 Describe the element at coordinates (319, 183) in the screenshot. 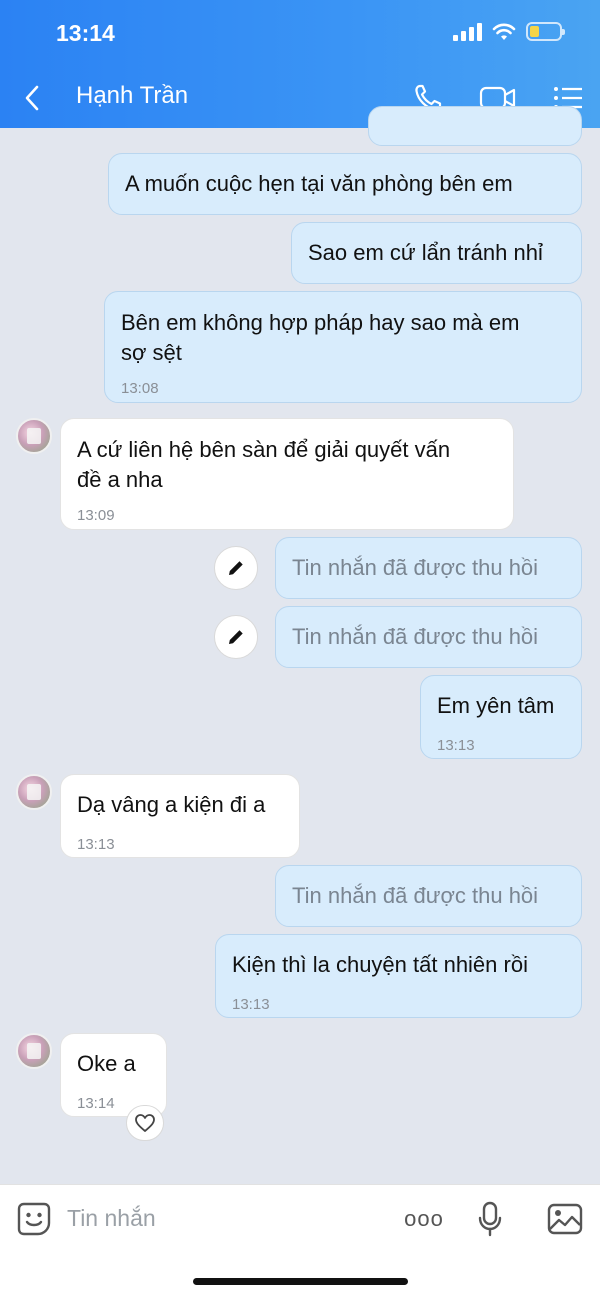

I see `message-text: A muốn cuộc hẹn tại văn phòng bên em` at that location.